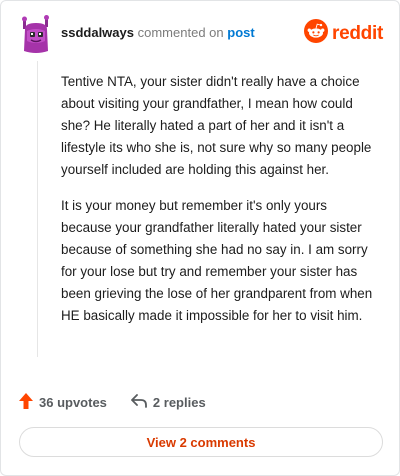 The height and width of the screenshot is (476, 400). I want to click on replies-button: 2 replies, so click(168, 402).